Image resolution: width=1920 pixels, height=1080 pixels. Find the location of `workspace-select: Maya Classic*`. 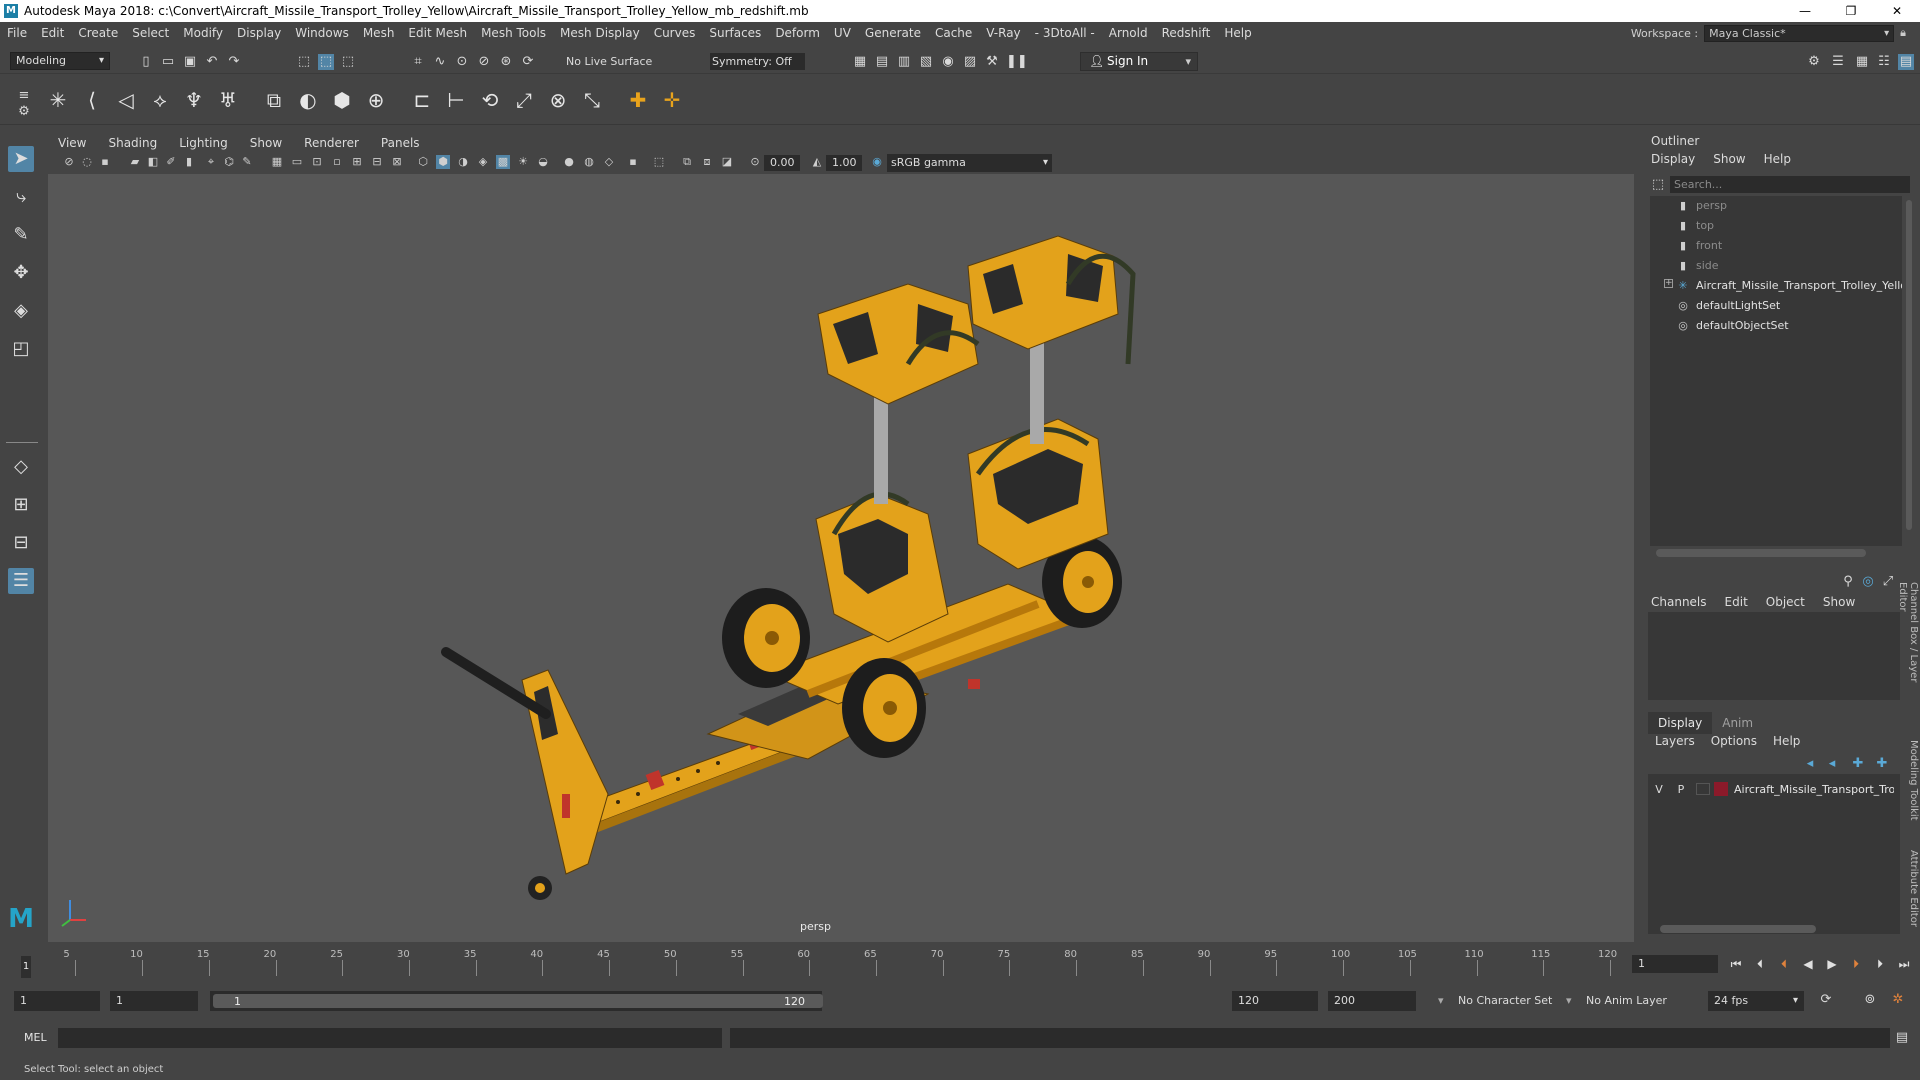

workspace-select: Maya Classic* is located at coordinates (1799, 33).